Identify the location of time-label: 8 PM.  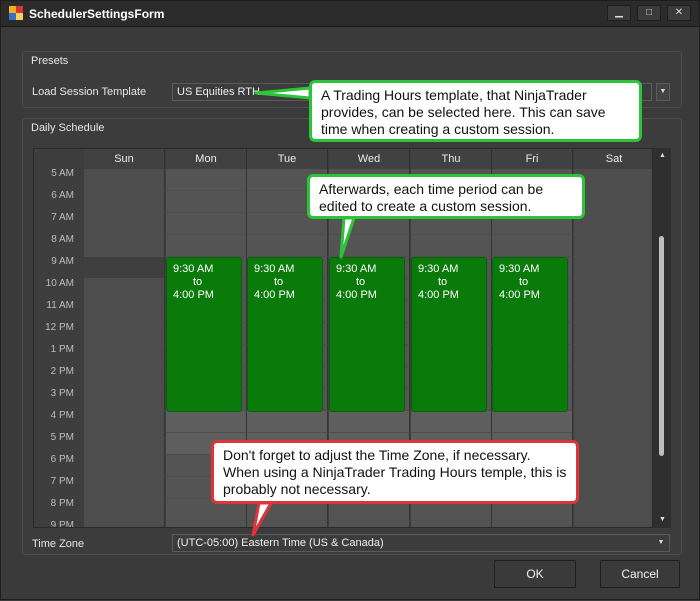
(62, 503).